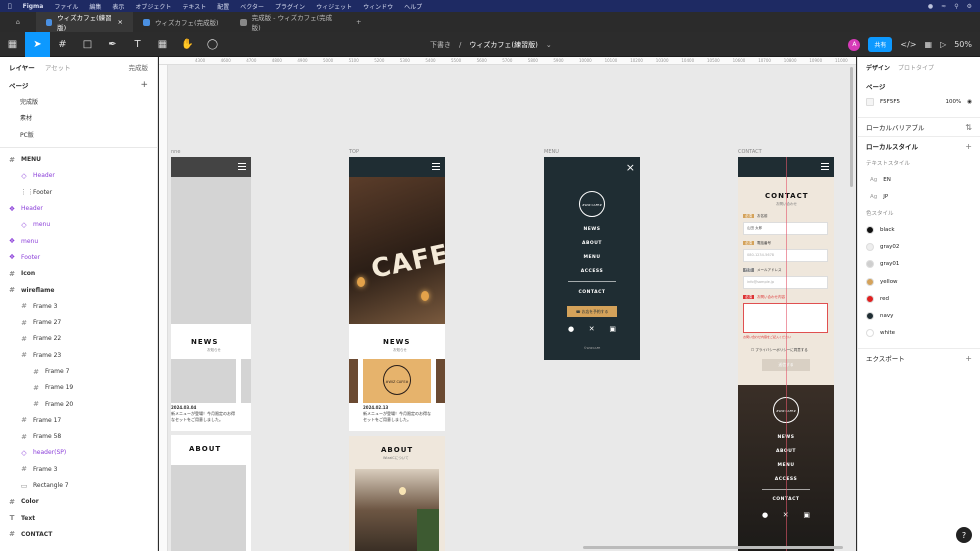 This screenshot has height=551, width=980. Describe the element at coordinates (440, 45) in the screenshot. I see `breadcrumb: 下書き` at that location.